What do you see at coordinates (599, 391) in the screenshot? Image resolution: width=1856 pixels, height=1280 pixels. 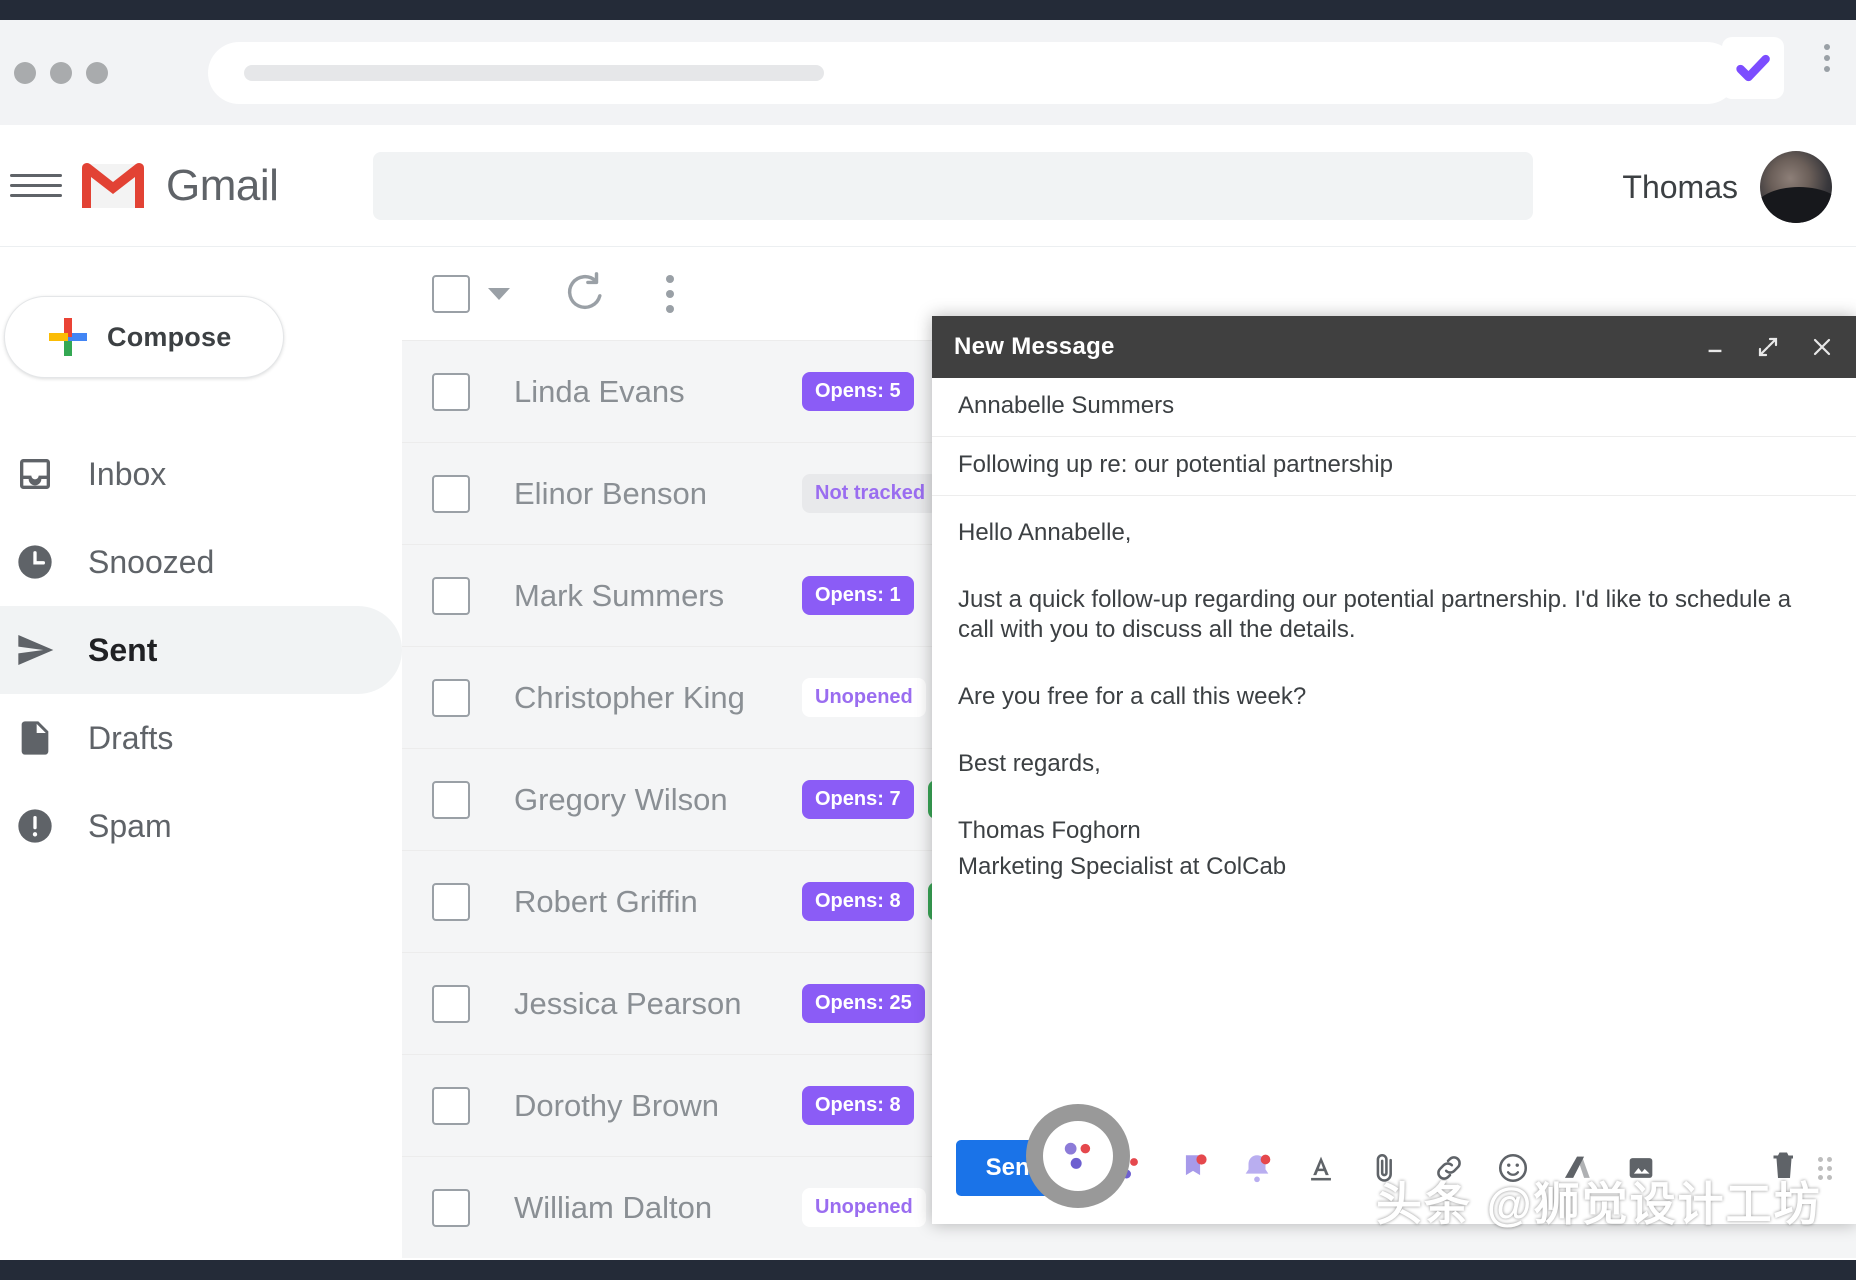 I see `row-sender-name: Linda Evans` at bounding box center [599, 391].